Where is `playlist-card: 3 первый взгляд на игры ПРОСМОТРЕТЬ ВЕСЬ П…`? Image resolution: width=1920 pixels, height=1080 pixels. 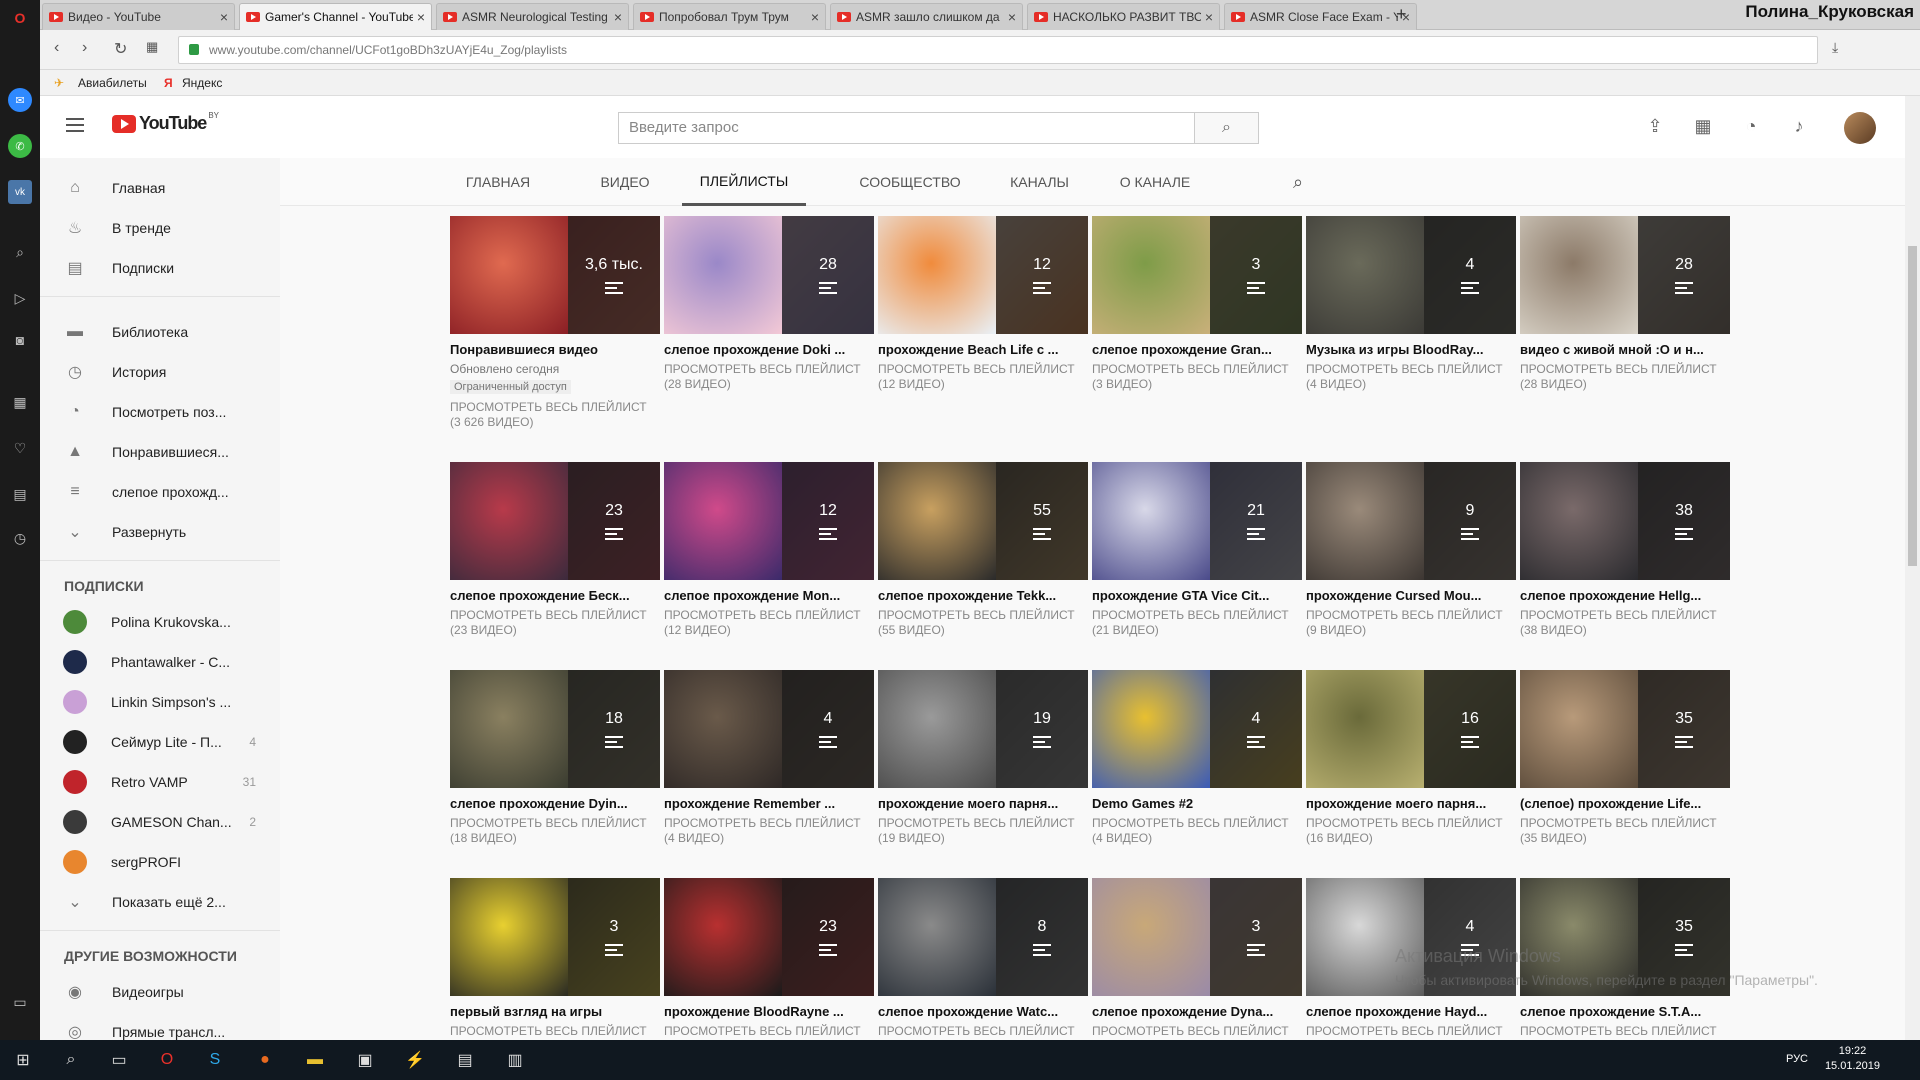
playlist-card: 3 первый взгляд на игры ПРОСМОТРЕТЬ ВЕСЬ П… is located at coordinates (555, 958).